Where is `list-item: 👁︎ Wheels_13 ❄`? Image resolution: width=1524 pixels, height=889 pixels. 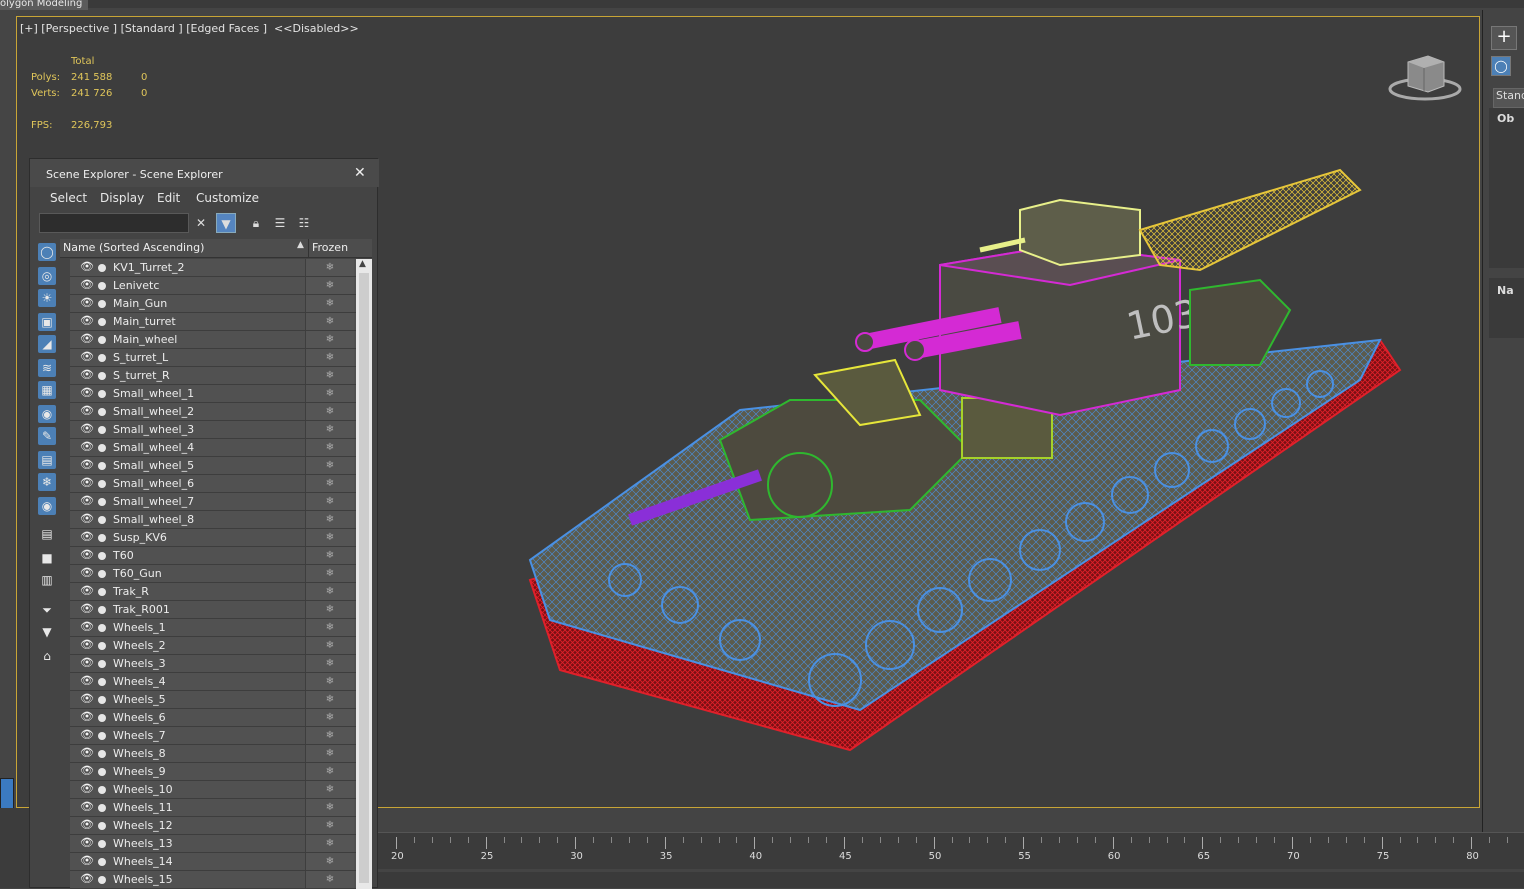
list-item: 👁︎ Wheels_13 ❄ is located at coordinates (213, 844).